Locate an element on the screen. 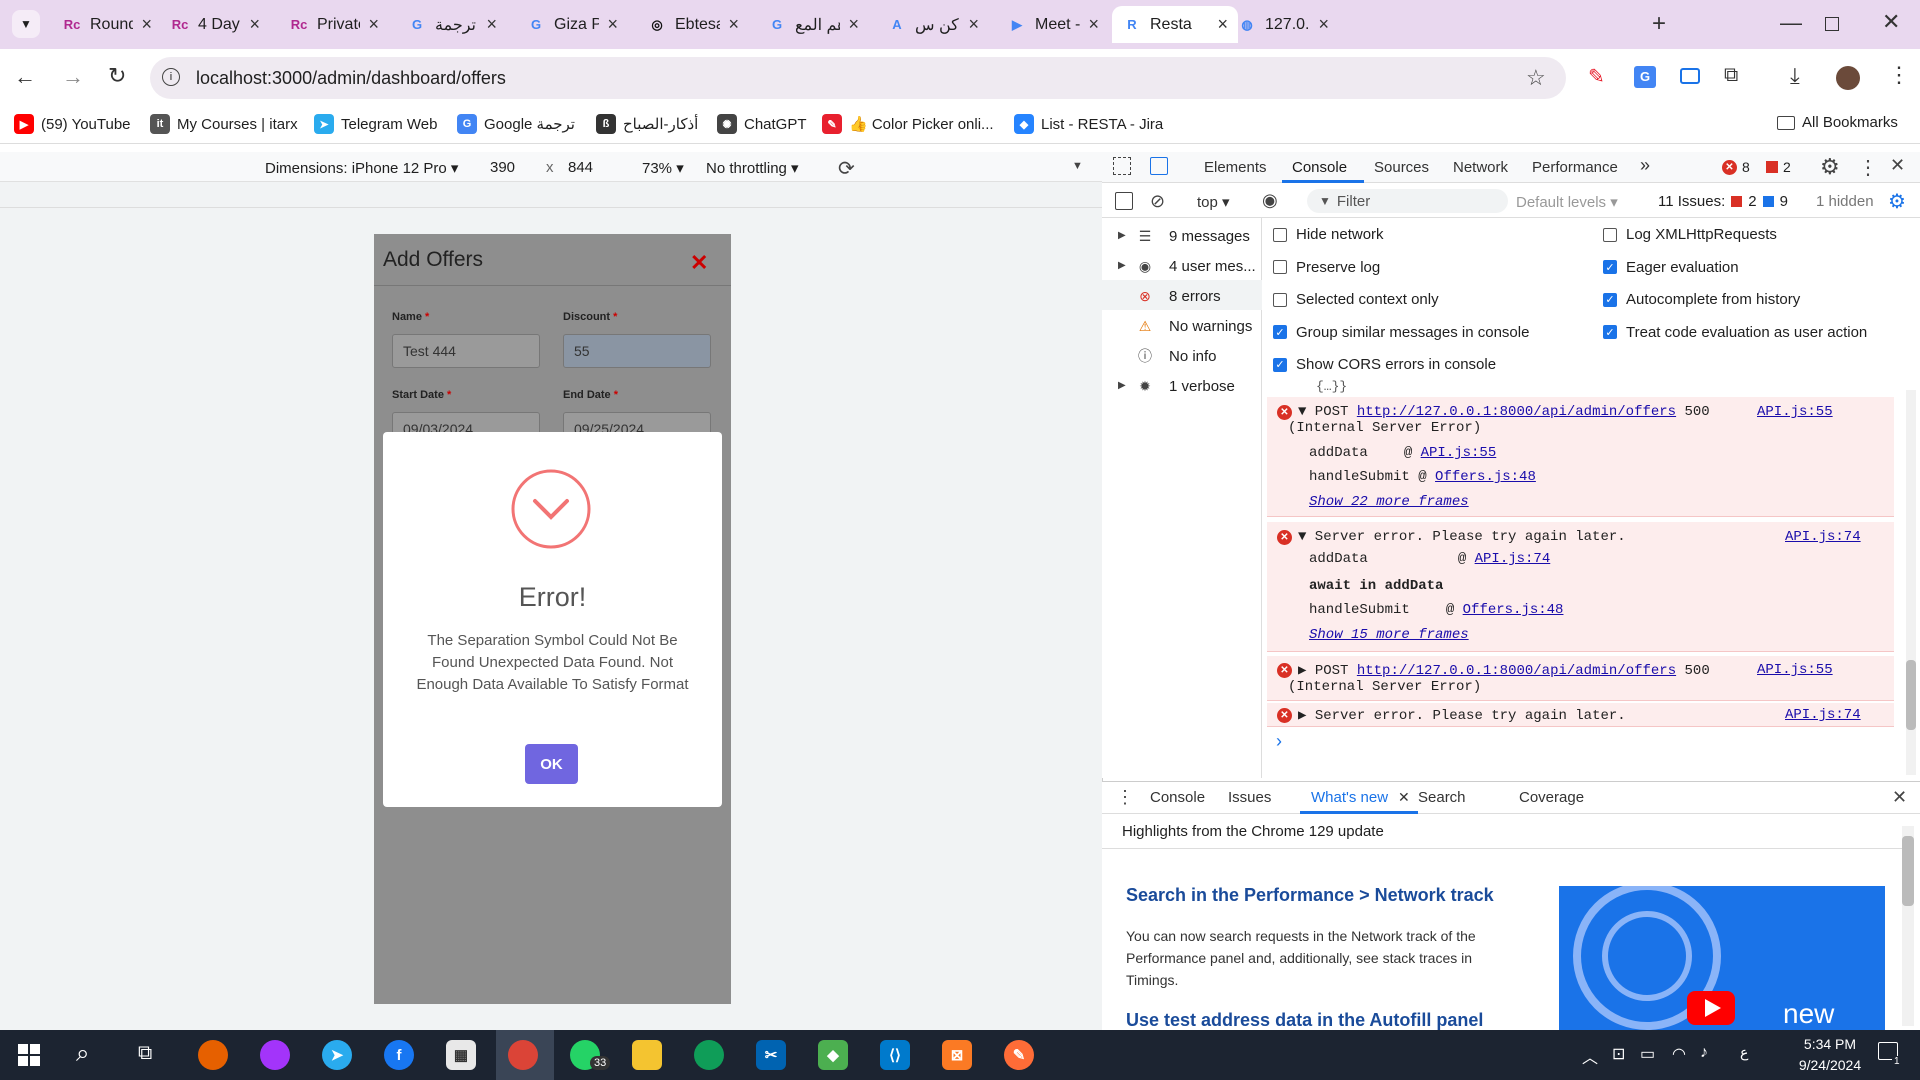 This screenshot has width=1920, height=1080. source-link: API.js:55 is located at coordinates (1795, 670).